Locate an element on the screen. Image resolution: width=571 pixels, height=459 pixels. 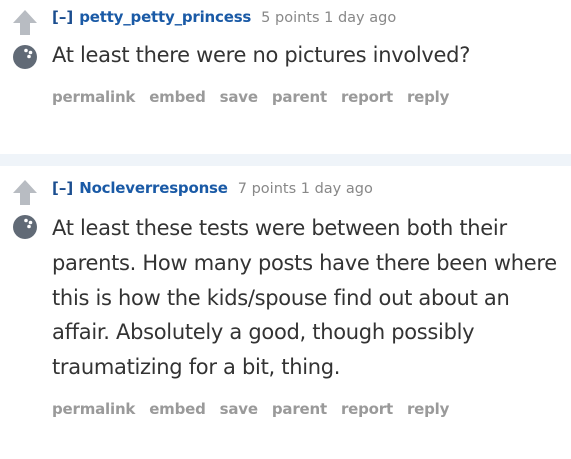
author-link: petty_petty_princess is located at coordinates (165, 17).